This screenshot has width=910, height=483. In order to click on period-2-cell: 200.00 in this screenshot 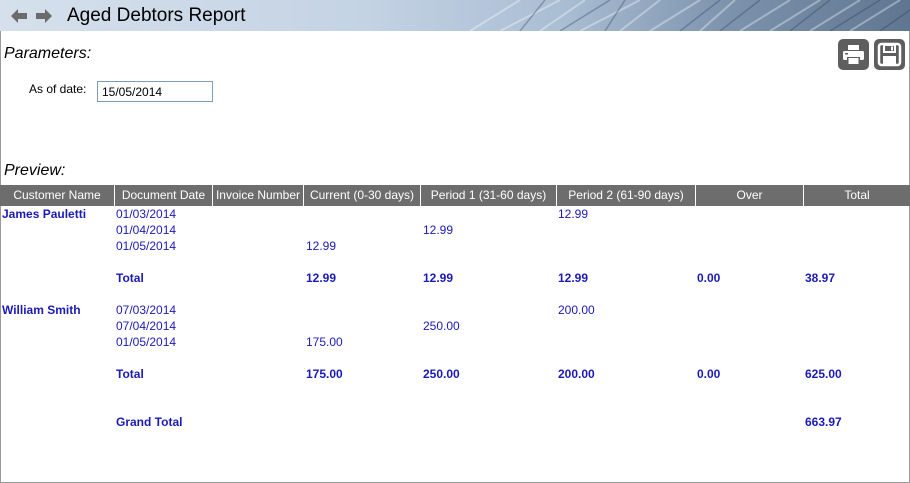, I will do `click(576, 310)`.